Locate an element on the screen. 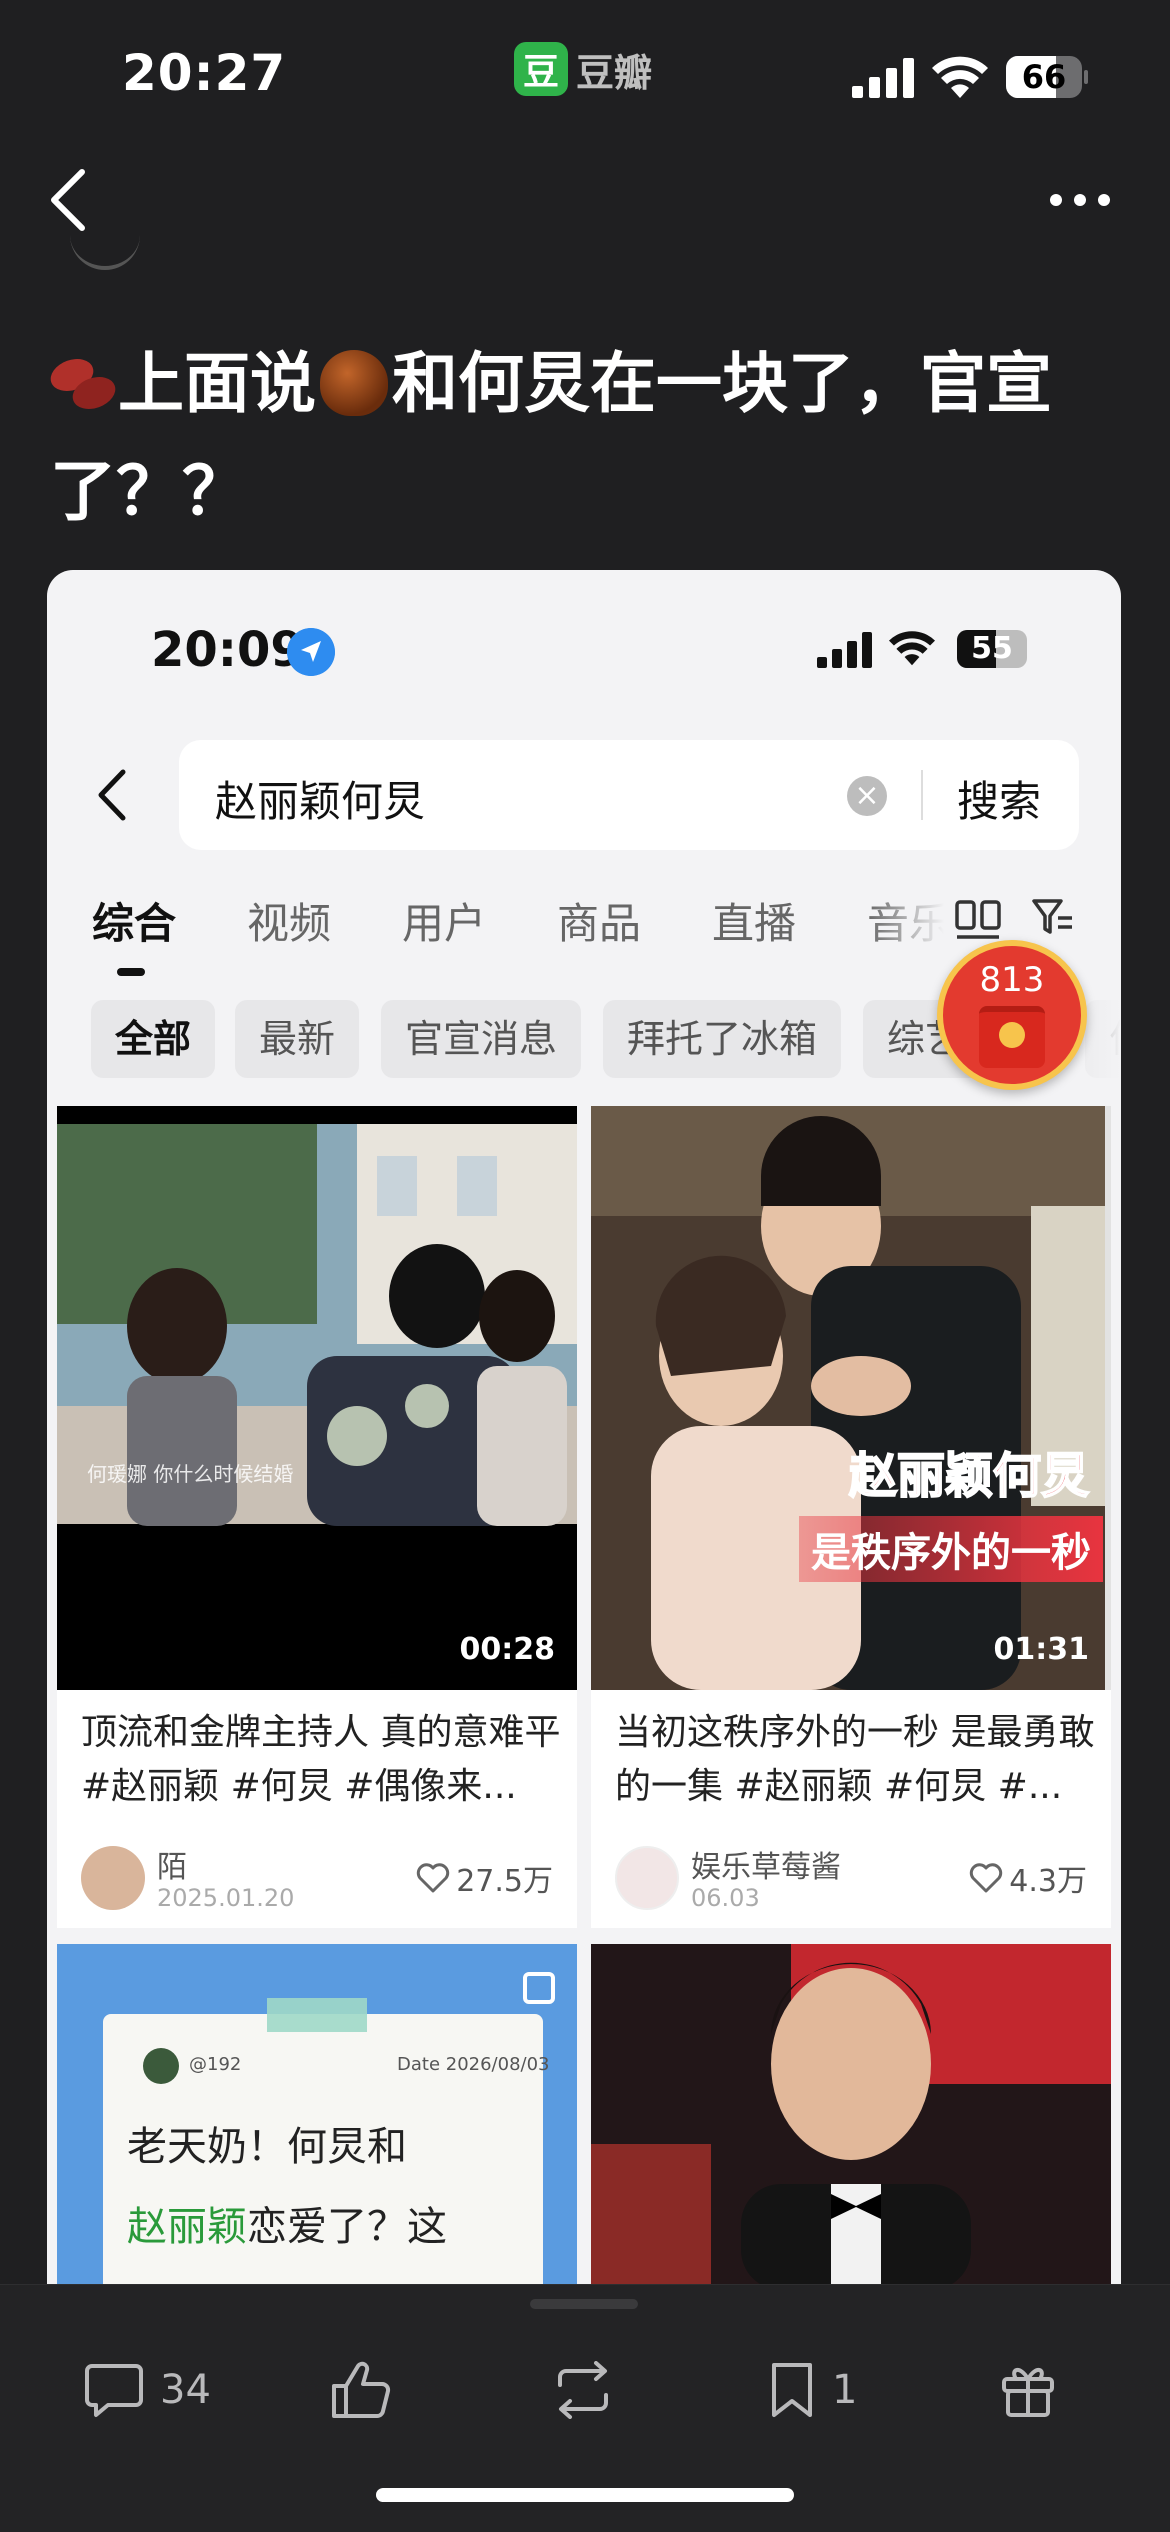  video-duration: 01:31 is located at coordinates (1041, 1649).